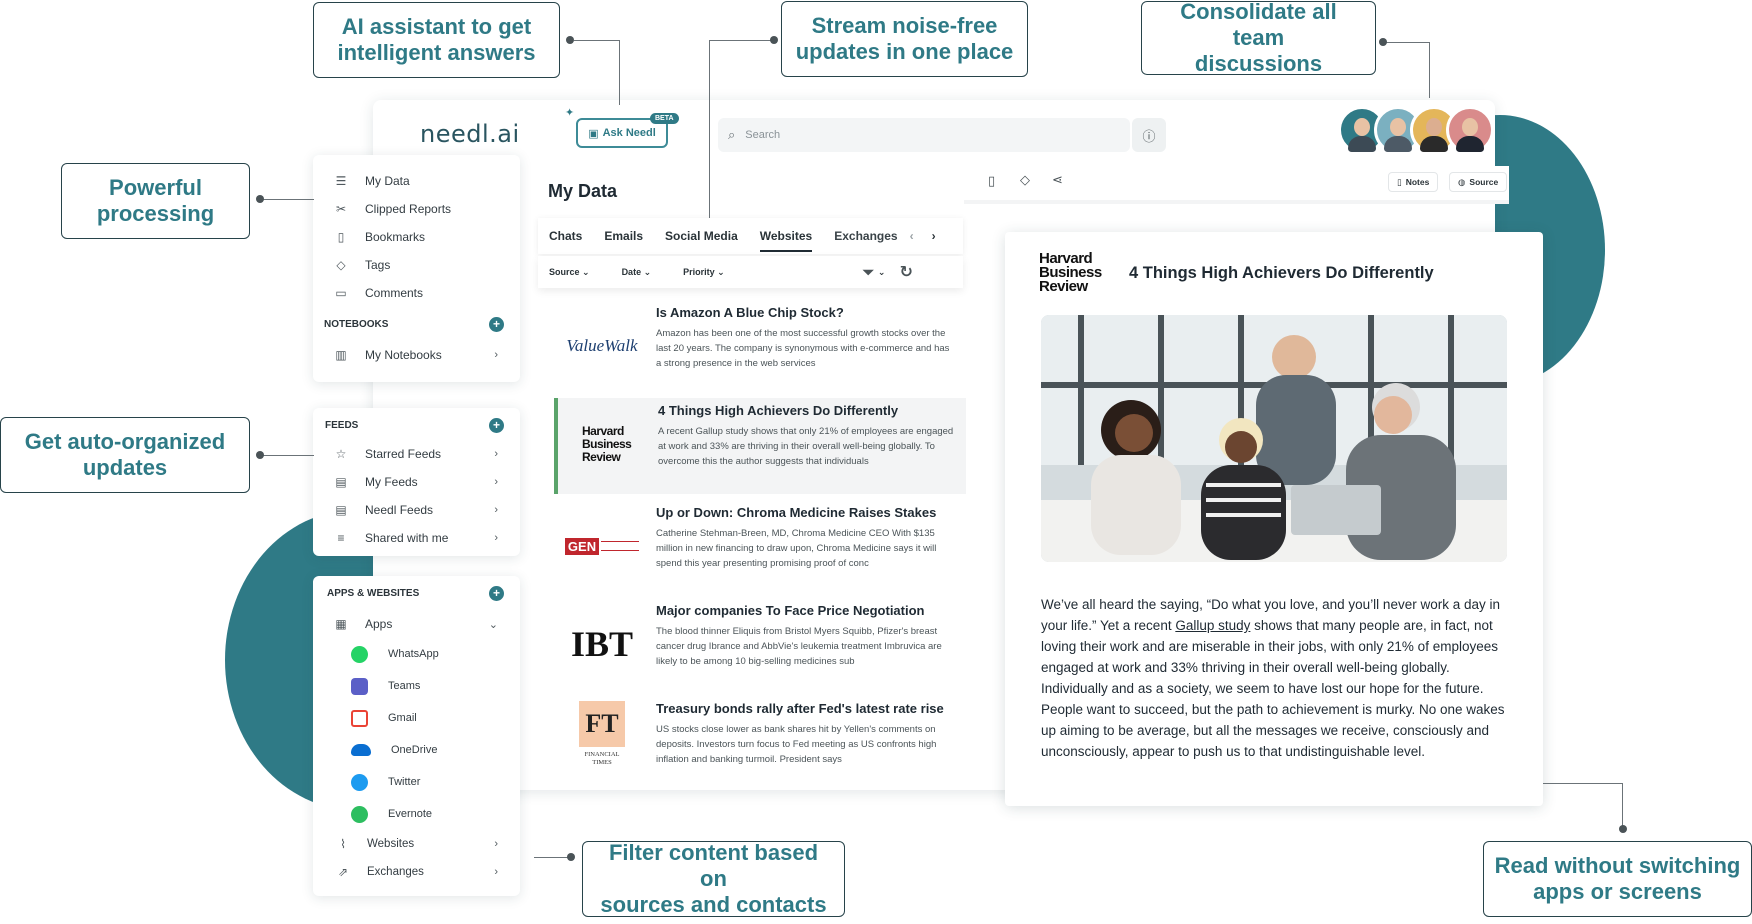 This screenshot has height=924, width=1752. What do you see at coordinates (593, 133) in the screenshot?
I see `robot-icon: ▣` at bounding box center [593, 133].